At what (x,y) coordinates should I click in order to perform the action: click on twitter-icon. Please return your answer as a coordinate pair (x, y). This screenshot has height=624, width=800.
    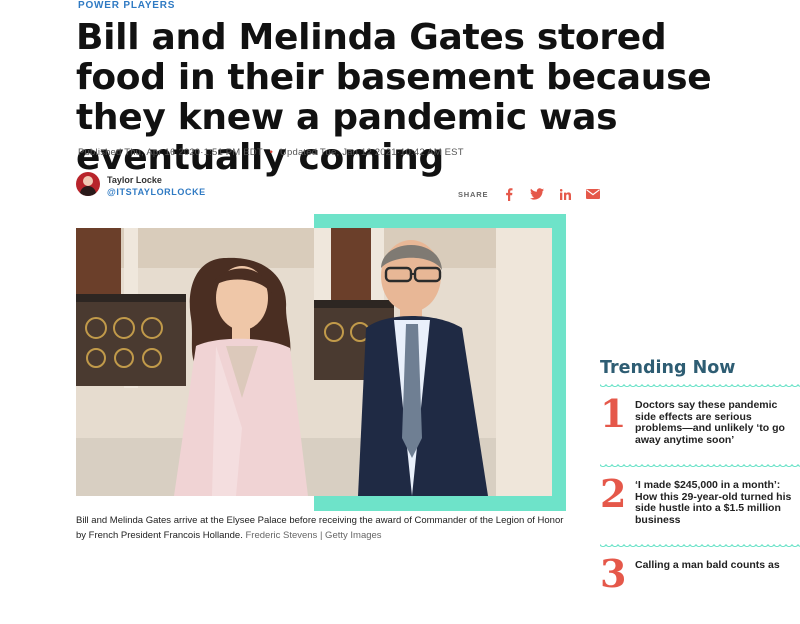
    Looking at the image, I should click on (537, 194).